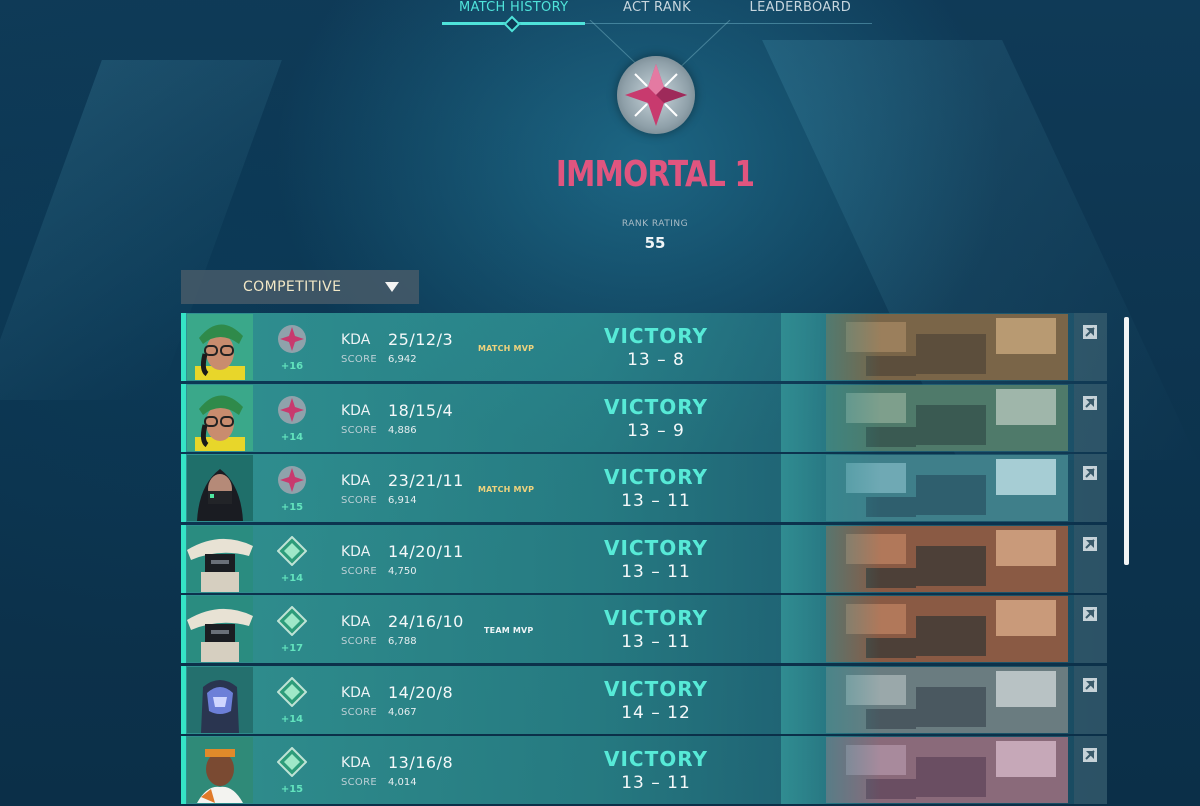 This screenshot has width=1200, height=806. What do you see at coordinates (656, 360) in the screenshot?
I see `round-score: 13 – 8` at bounding box center [656, 360].